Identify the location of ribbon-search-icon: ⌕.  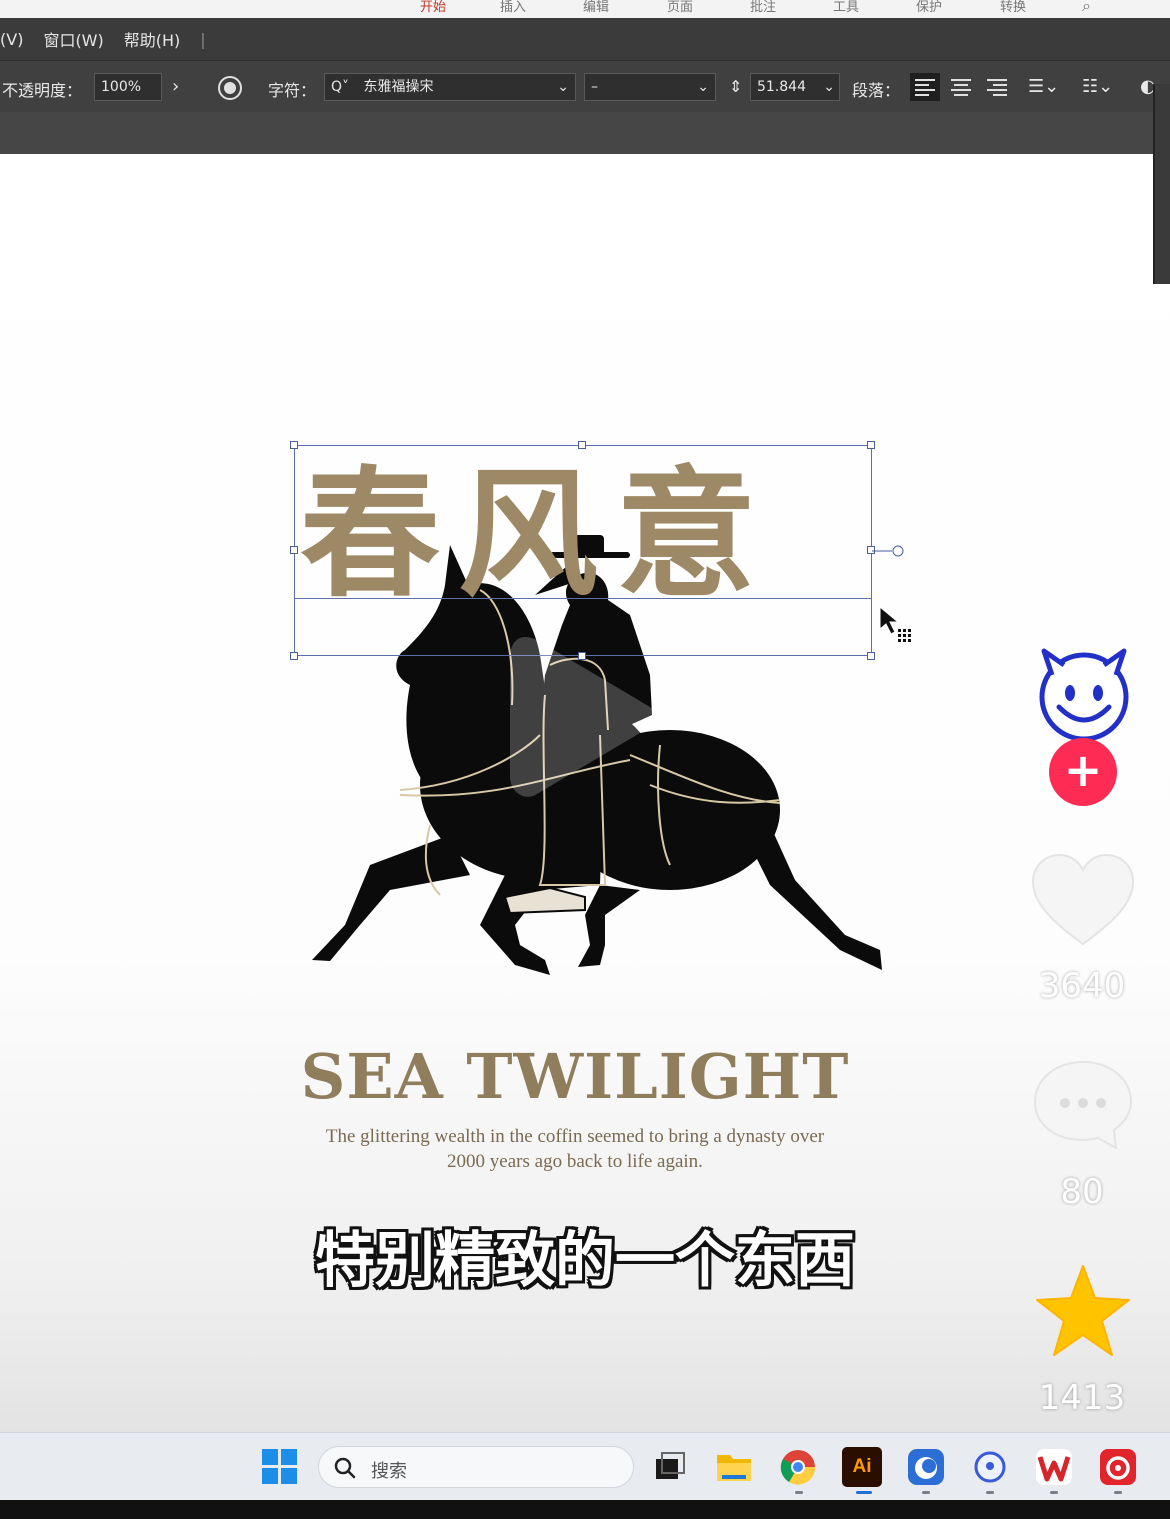
(1086, 7).